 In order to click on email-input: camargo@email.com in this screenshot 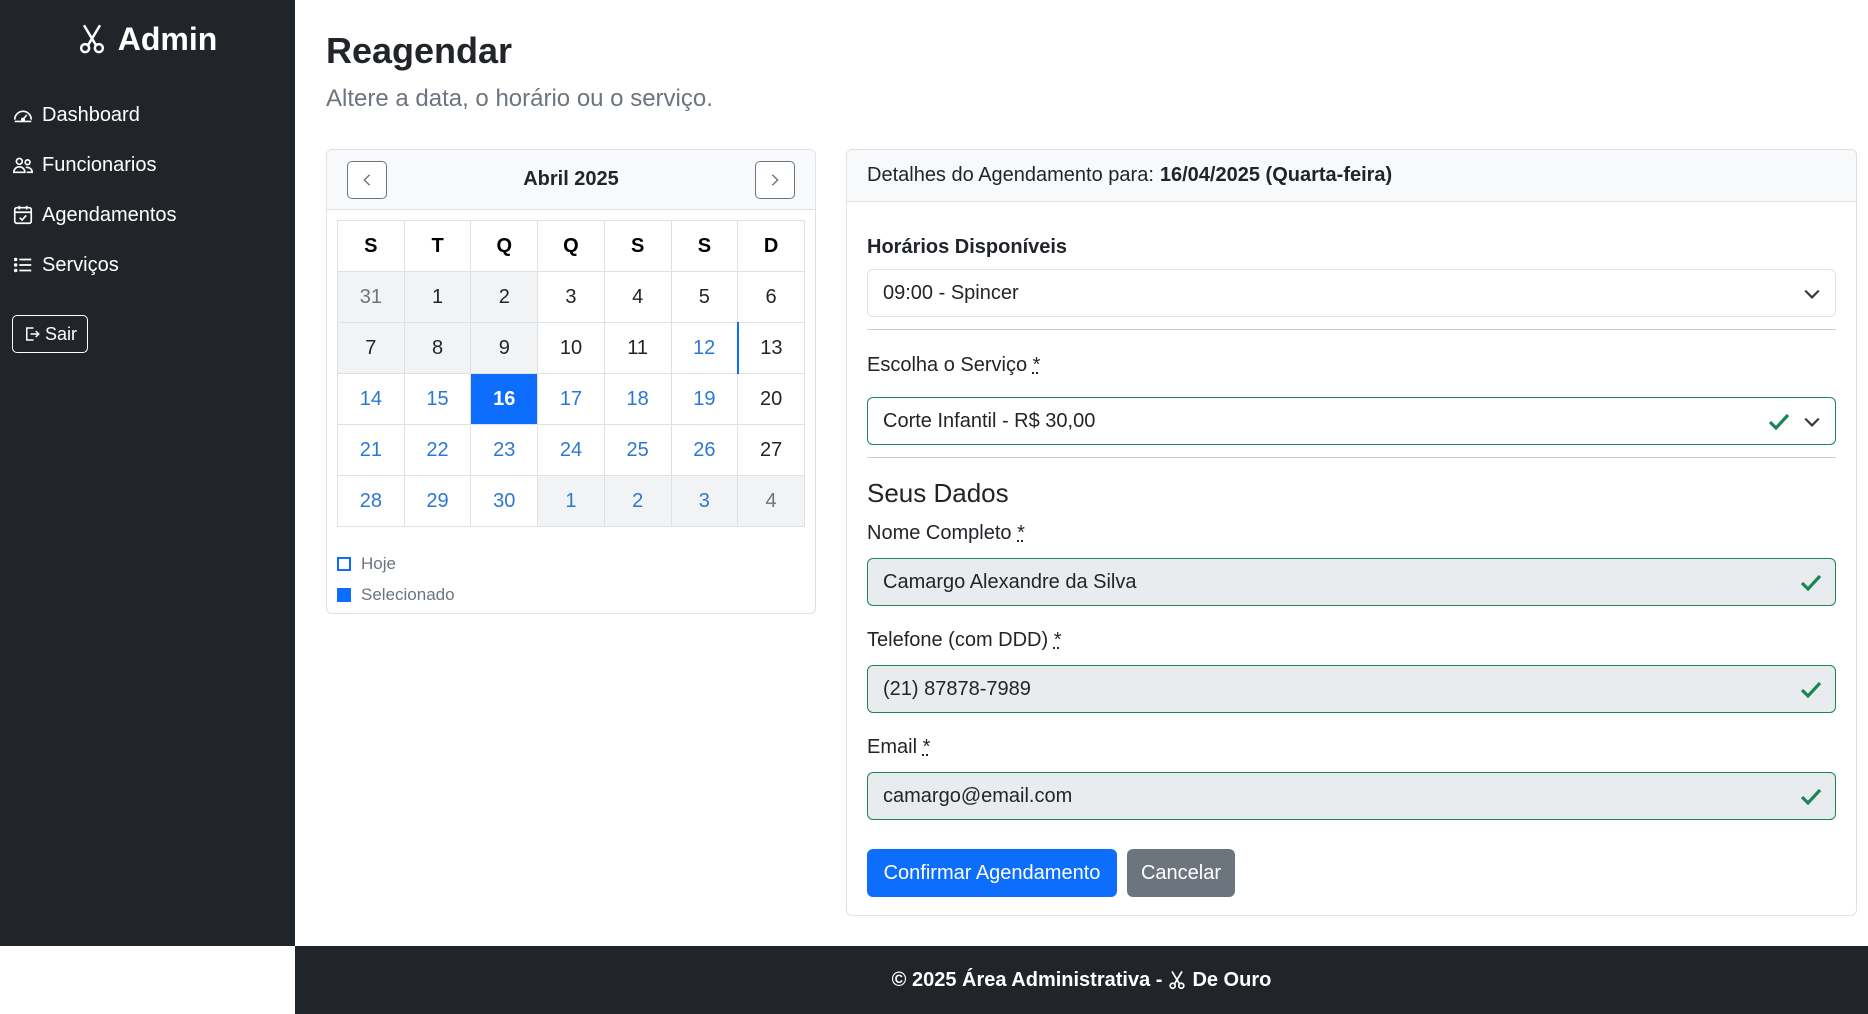, I will do `click(1351, 796)`.